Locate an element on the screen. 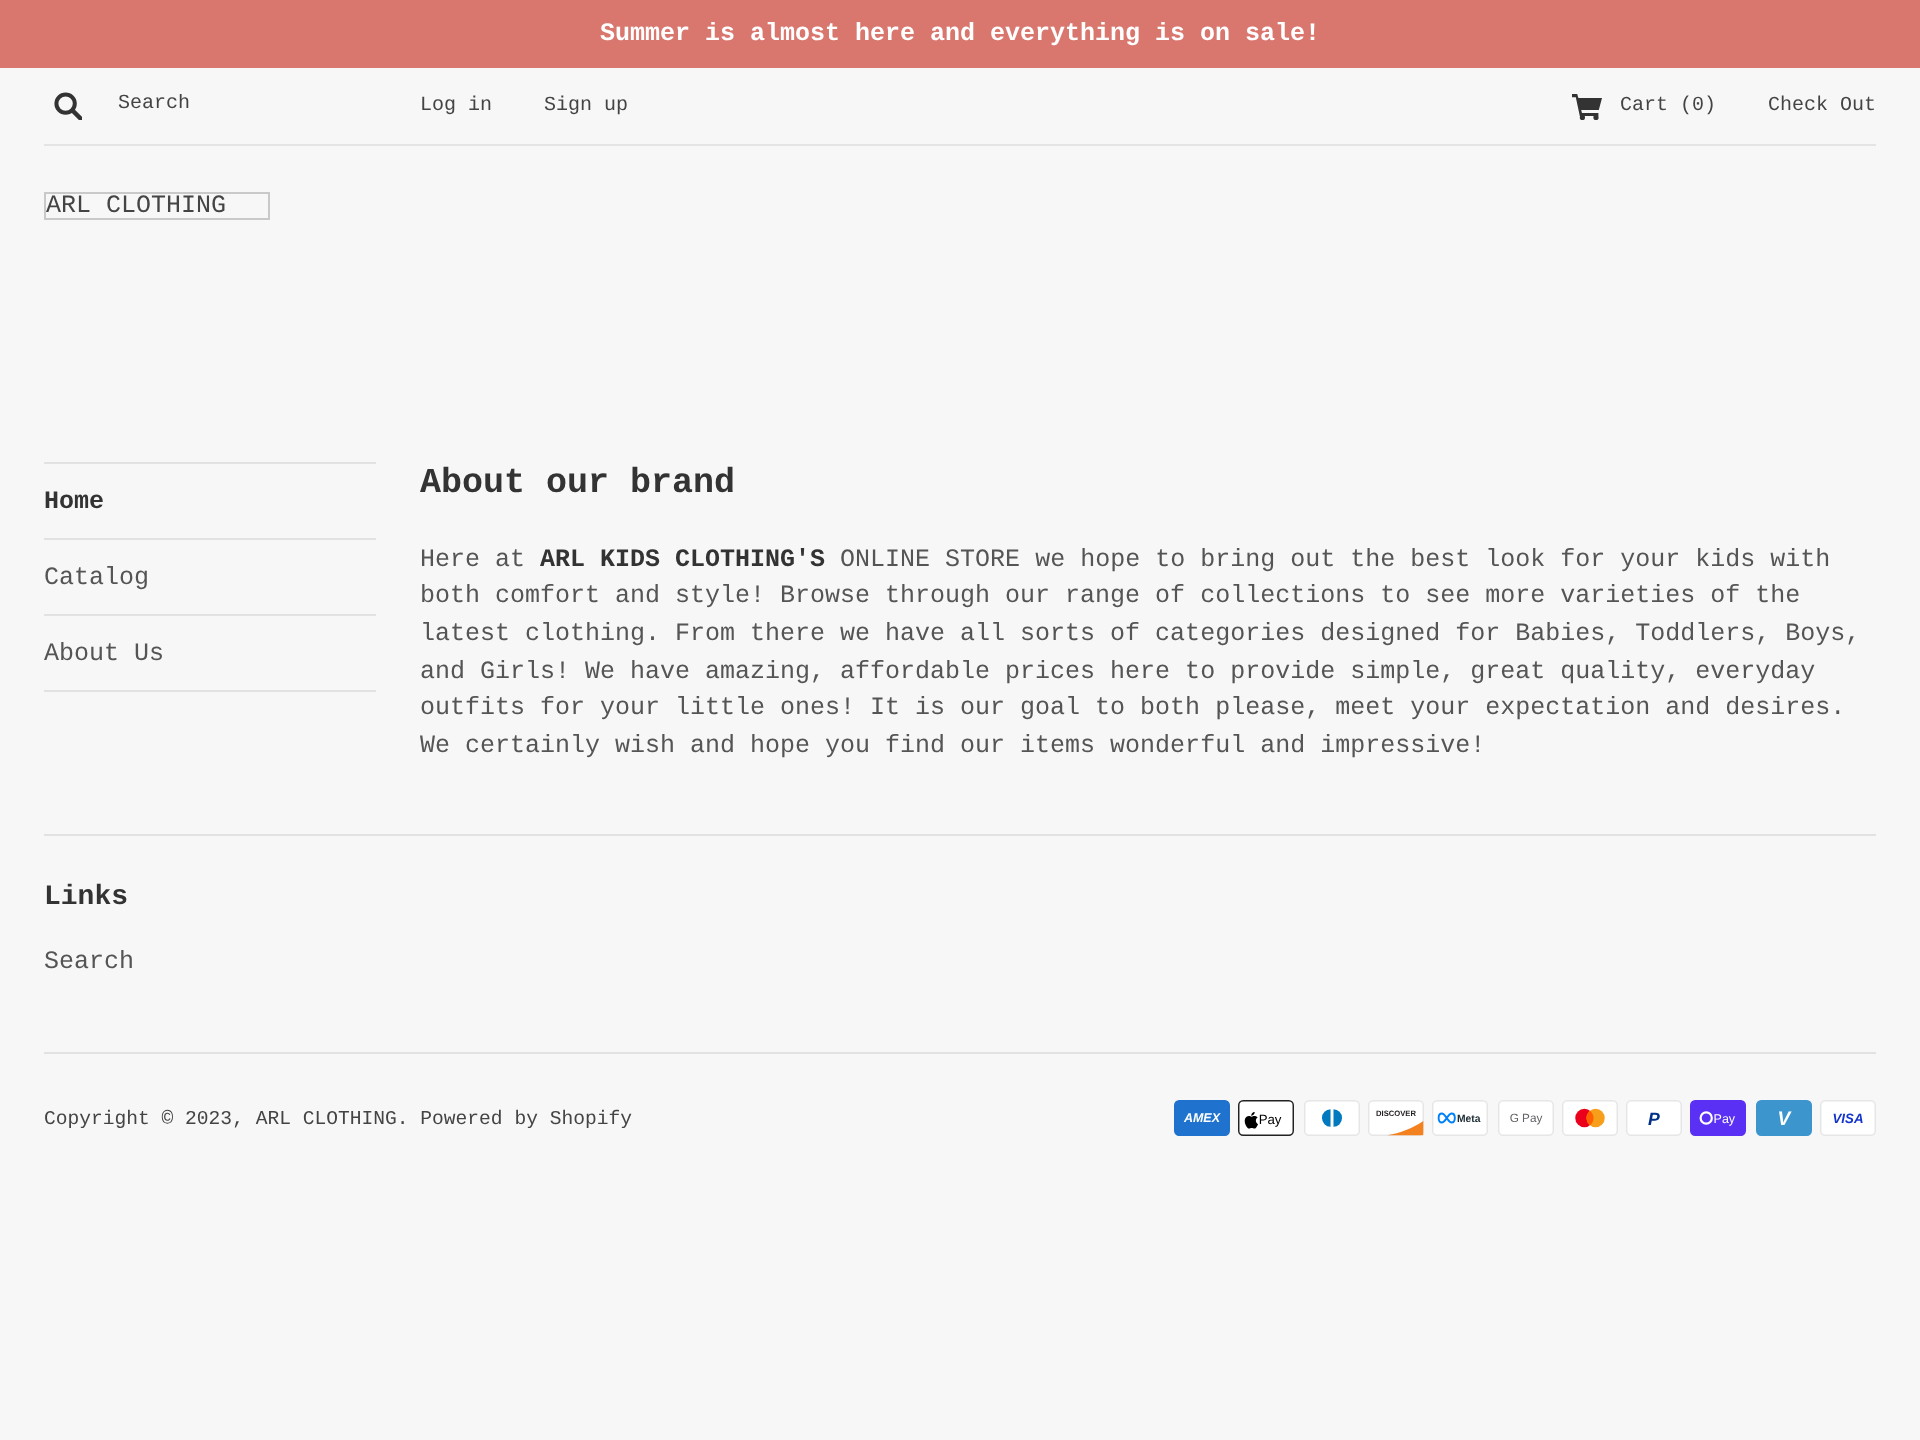  cart-link: Cart (0) is located at coordinates (1643, 106).